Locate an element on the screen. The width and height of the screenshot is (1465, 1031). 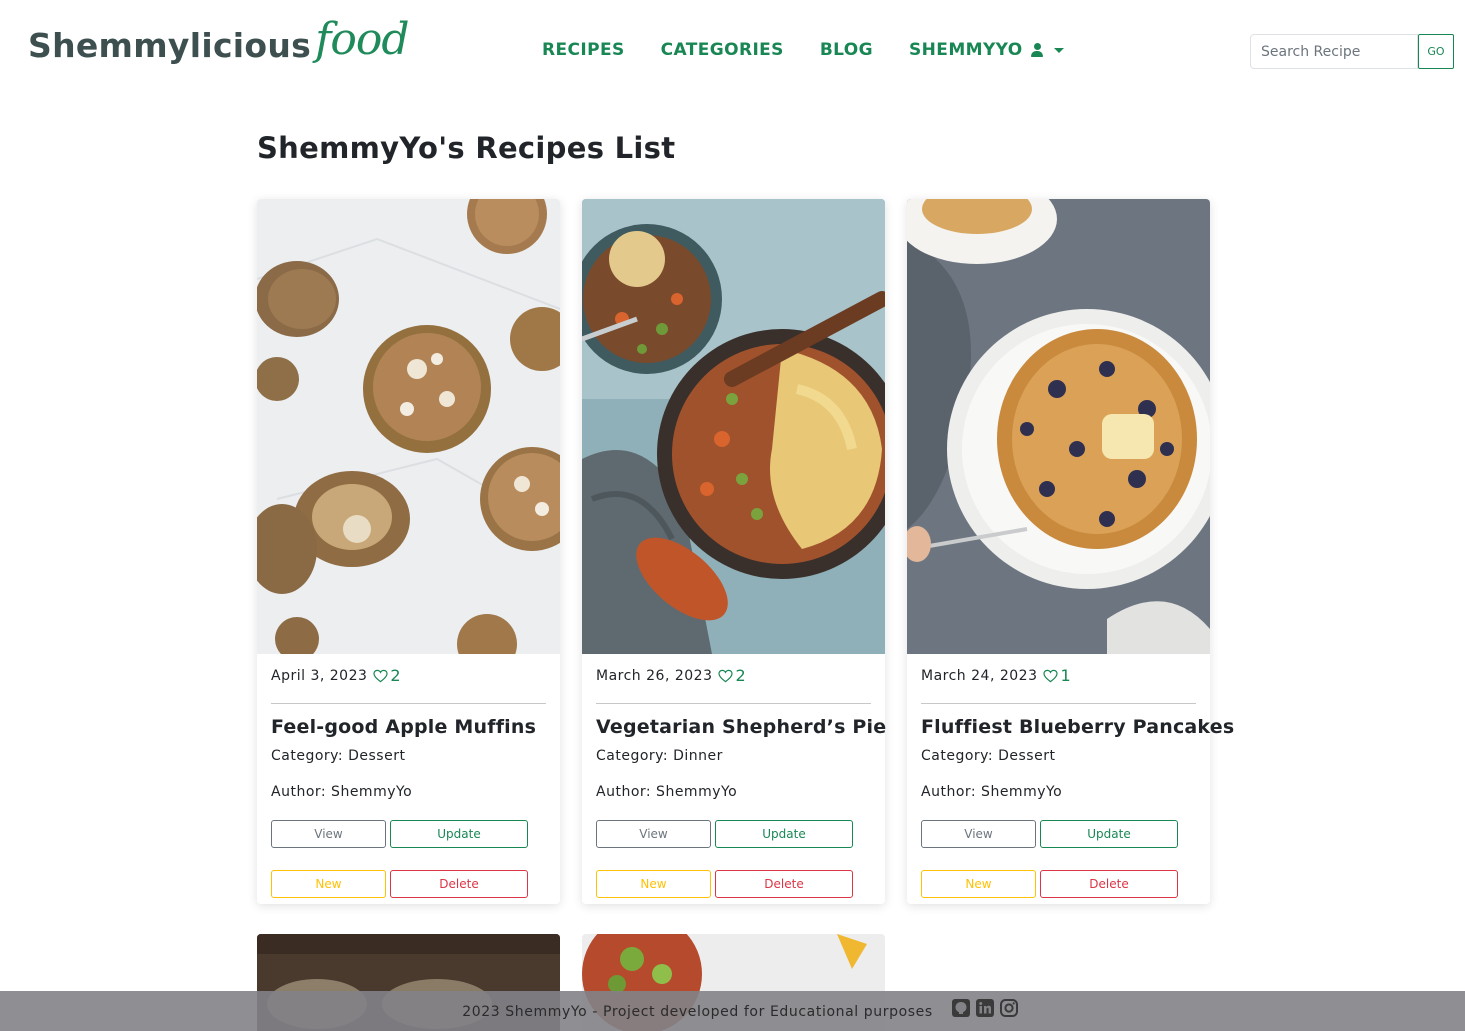
recipe-meta: March 24, 2023 1 is located at coordinates (996, 675).